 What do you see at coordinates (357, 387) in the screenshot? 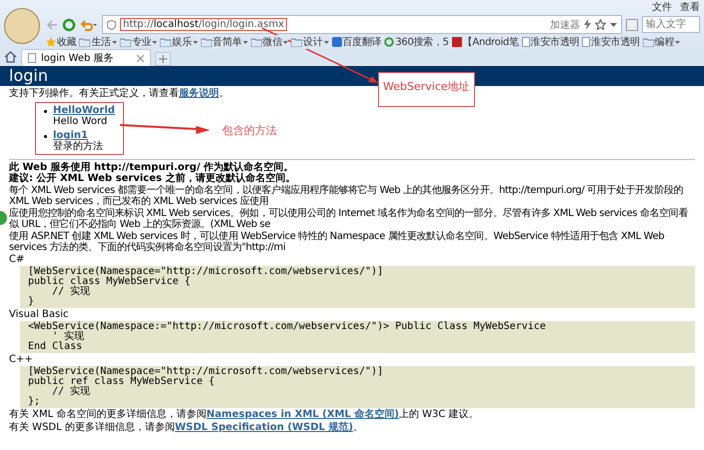
I see `code-block: [WebService(Namespace="http://microsoft.com/webservices/")] public ref class MyWebService { // 实现 };` at bounding box center [357, 387].